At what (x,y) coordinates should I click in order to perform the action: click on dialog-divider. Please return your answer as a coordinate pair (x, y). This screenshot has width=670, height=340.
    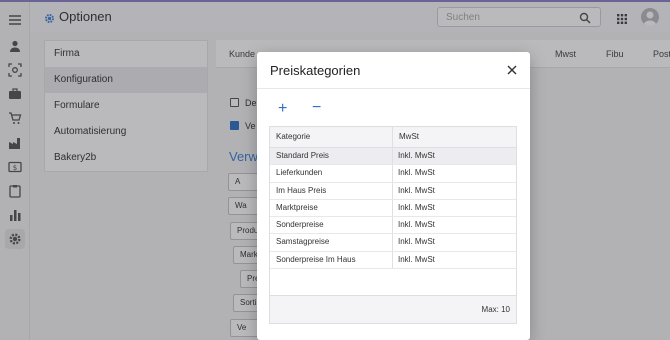
    Looking at the image, I should click on (393, 88).